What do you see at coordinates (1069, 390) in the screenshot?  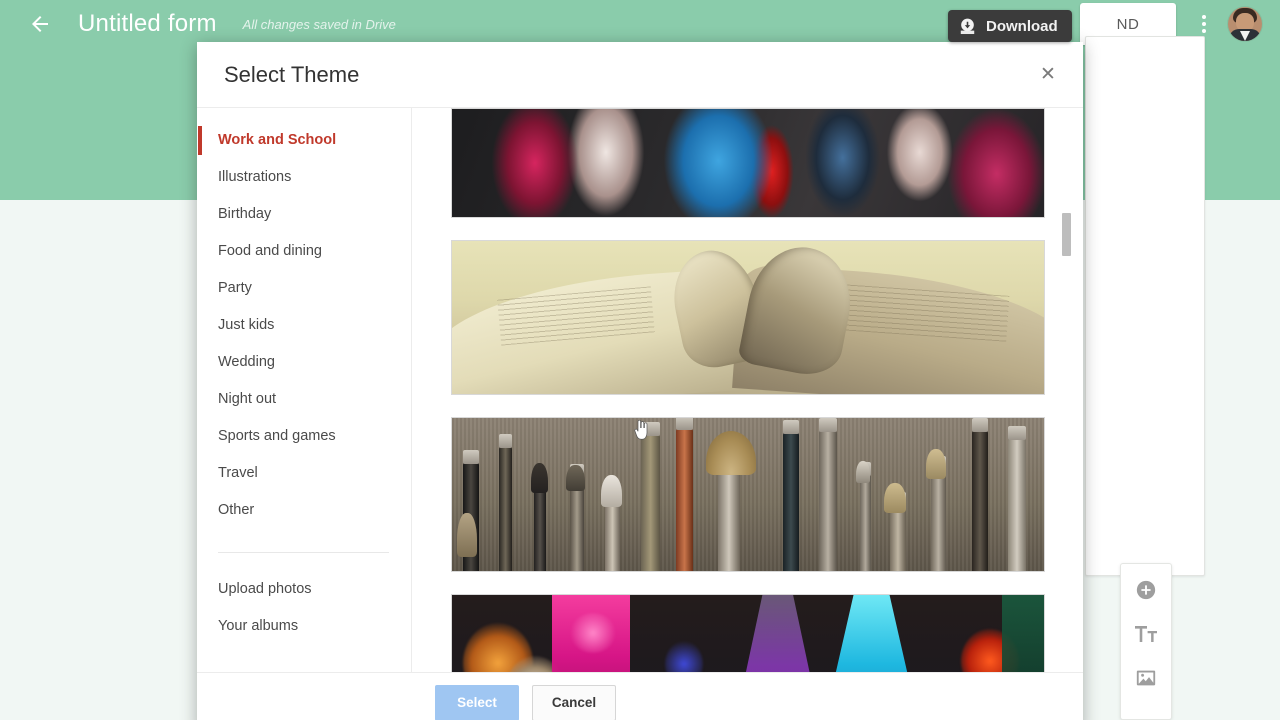 I see `theme-list-scrollbar-track` at bounding box center [1069, 390].